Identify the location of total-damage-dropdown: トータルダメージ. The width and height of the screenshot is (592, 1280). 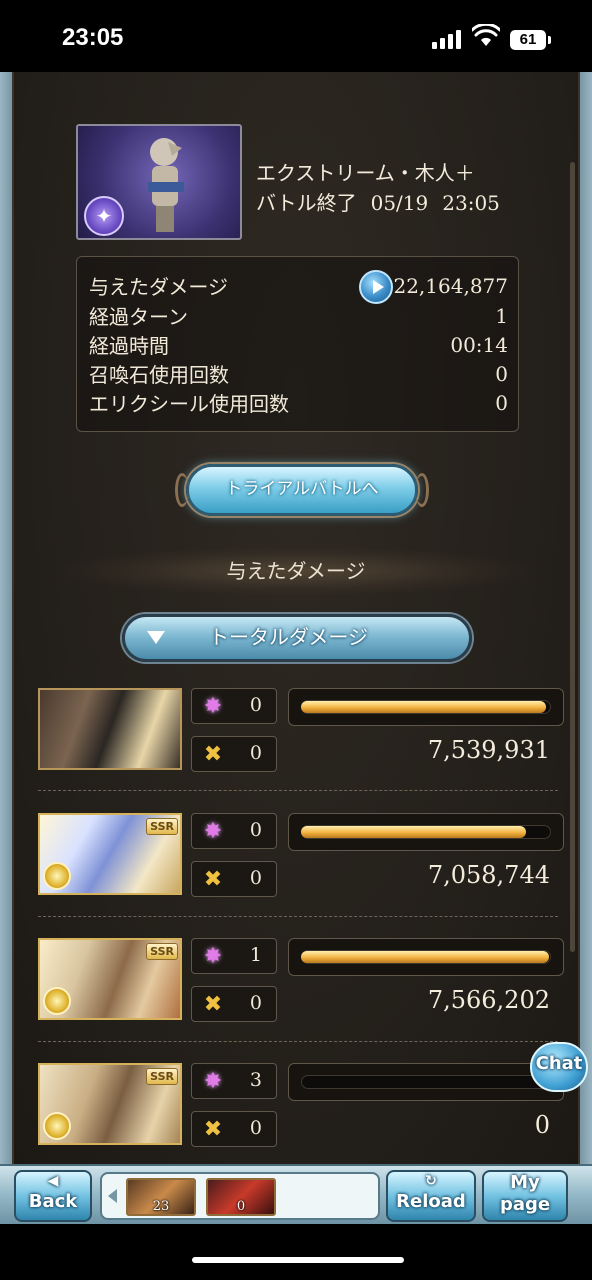
(297, 638).